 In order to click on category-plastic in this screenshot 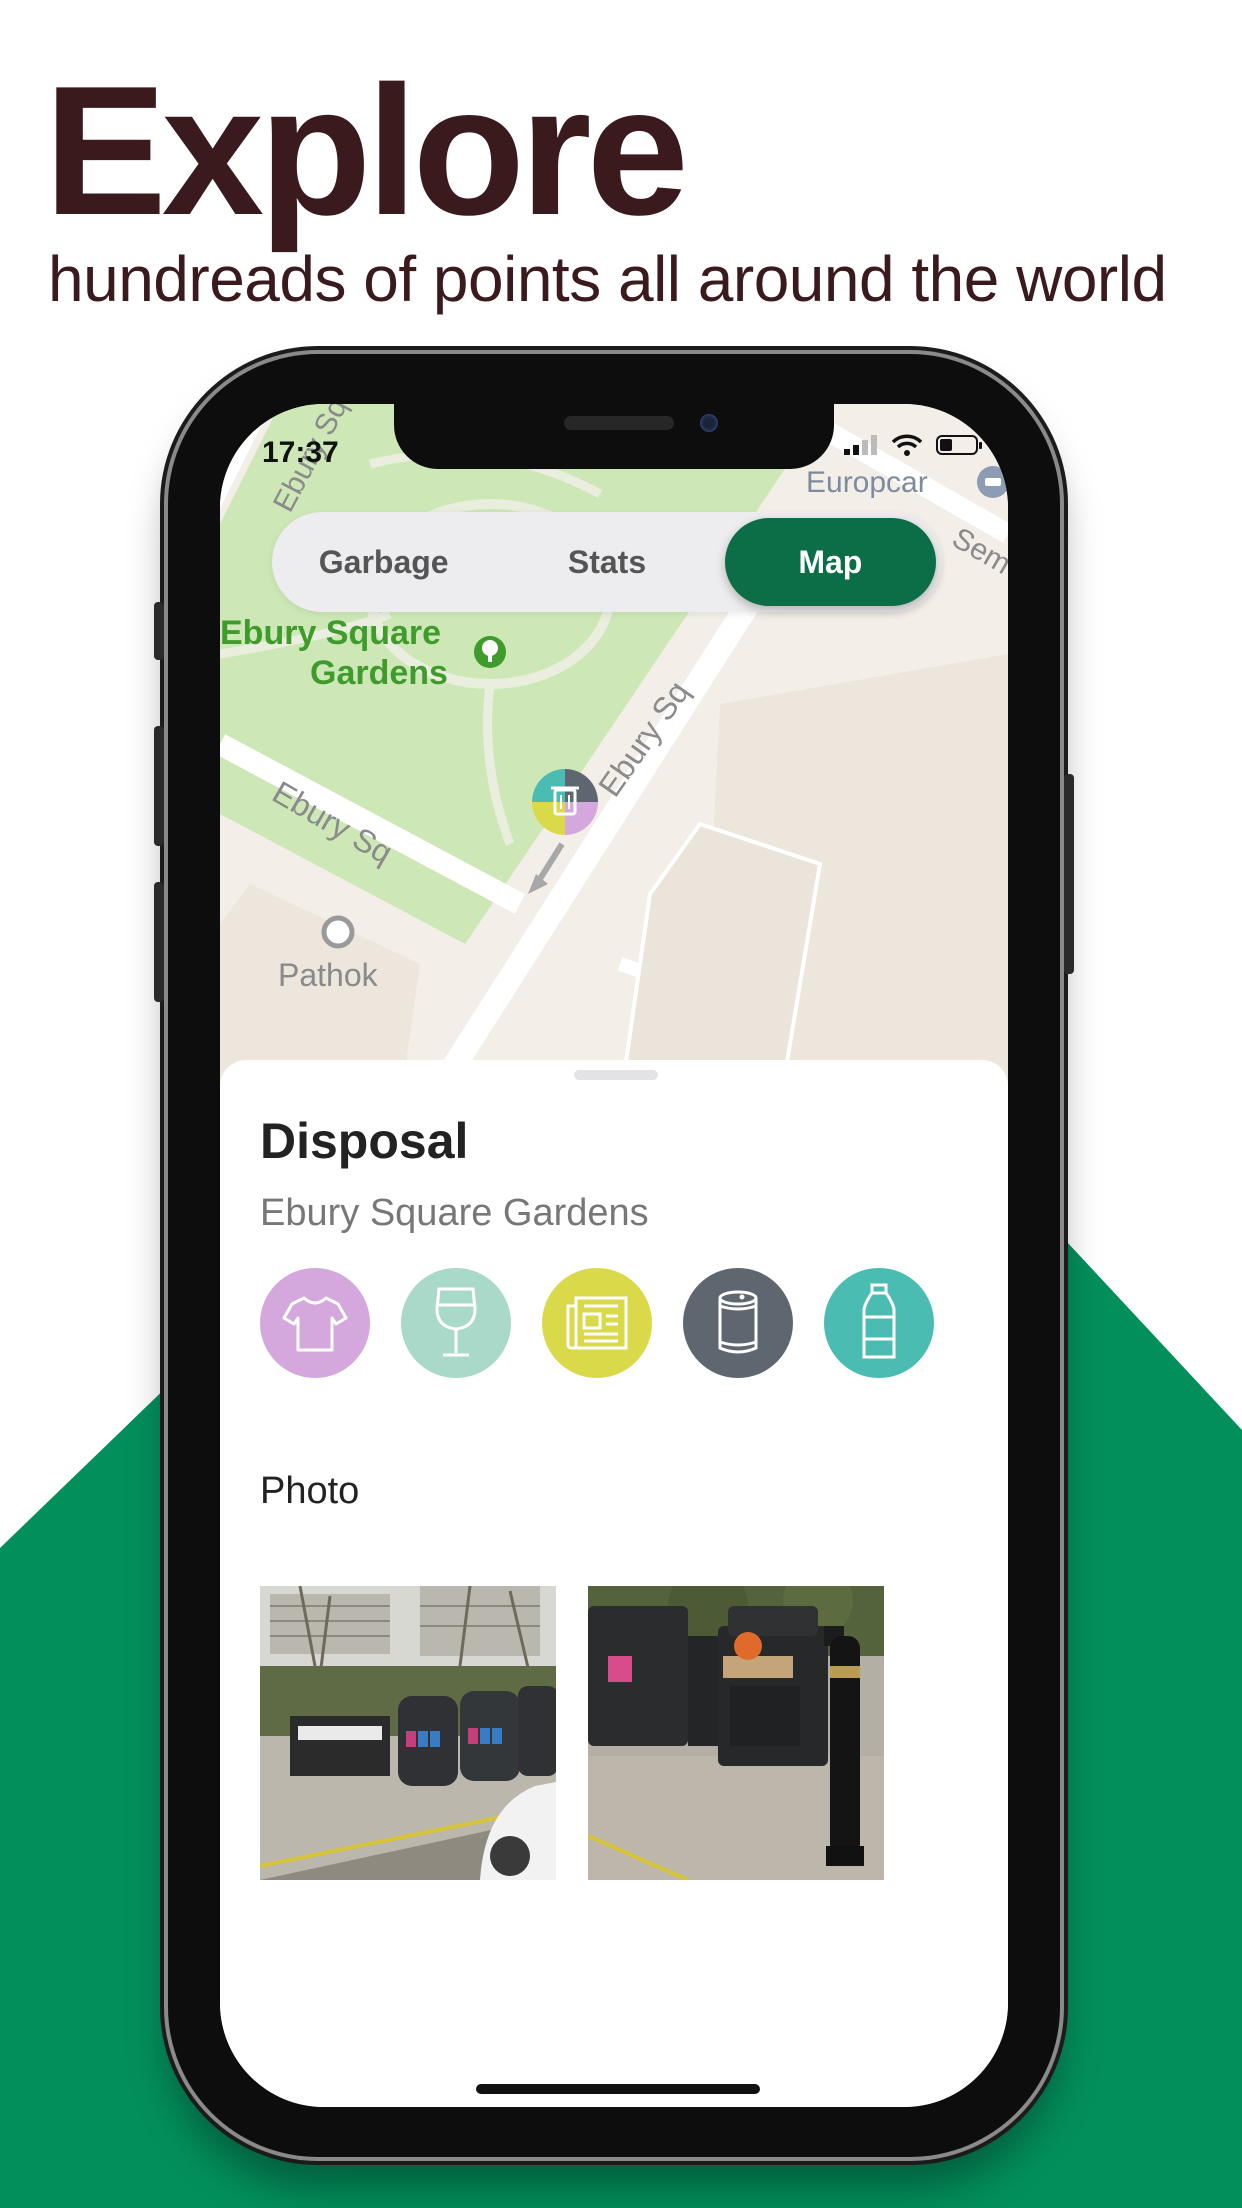, I will do `click(879, 1323)`.